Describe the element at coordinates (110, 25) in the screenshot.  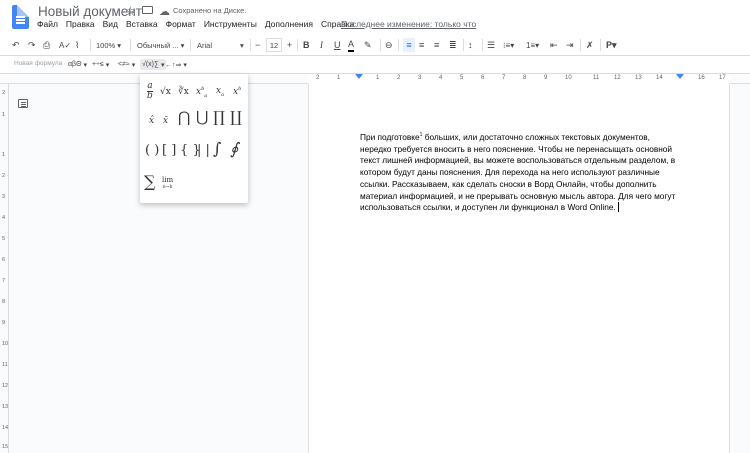
I see `menu-view: Вид` at that location.